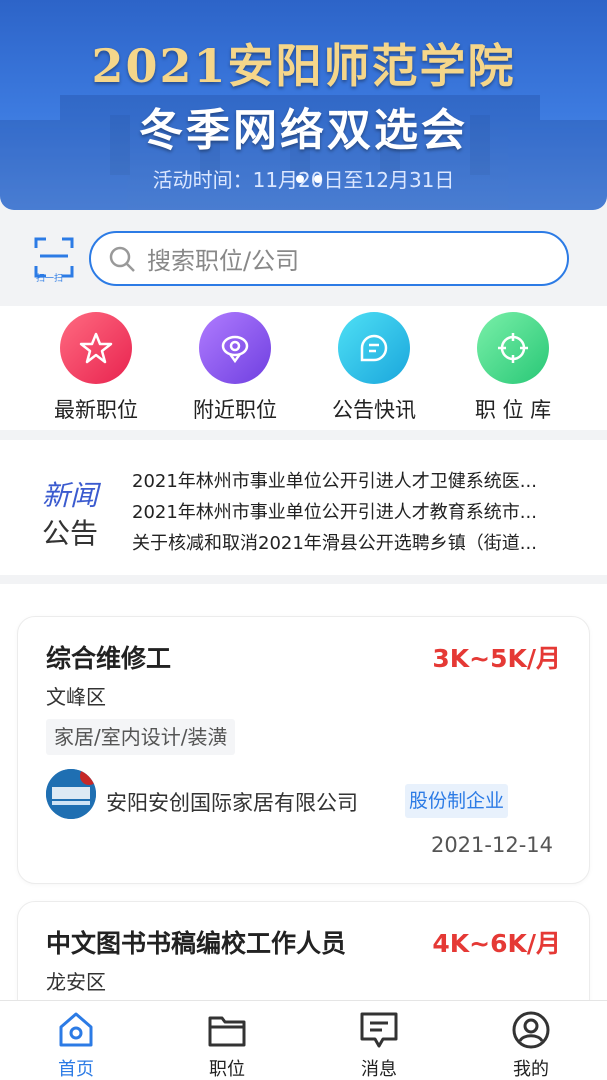 The height and width of the screenshot is (1080, 607). I want to click on company-name: 安阳安创国际家居有限公司, so click(232, 803).